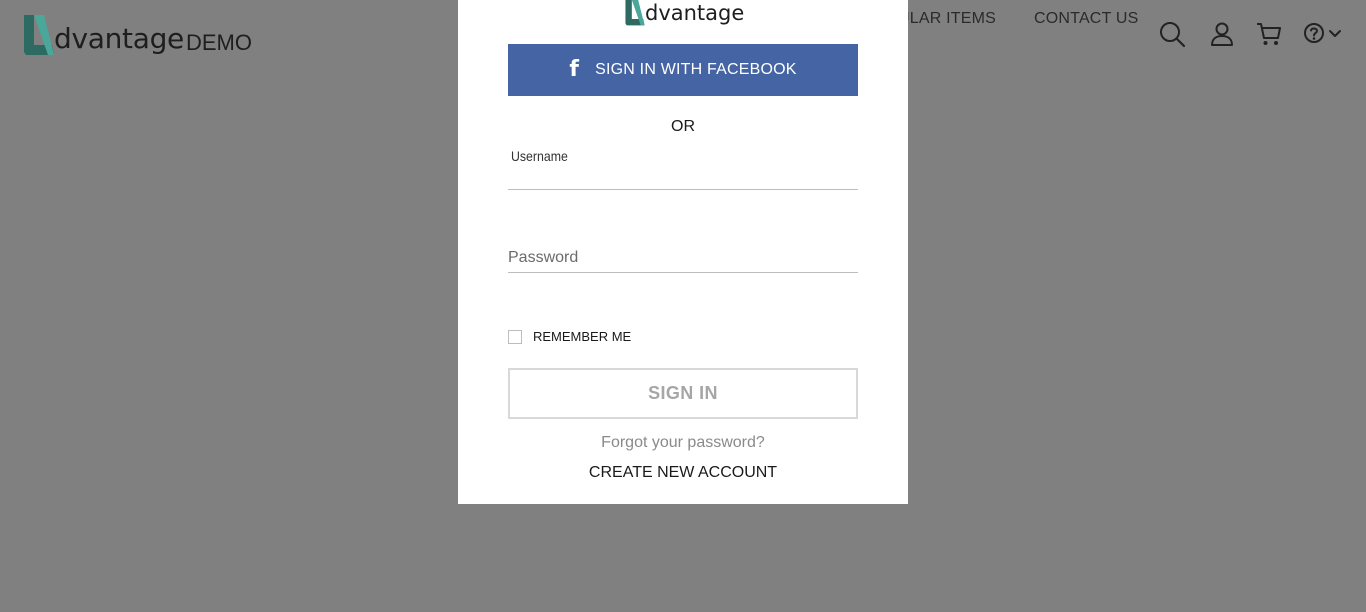 The height and width of the screenshot is (612, 1366). Describe the element at coordinates (683, 473) in the screenshot. I see `create-new-account-link: CREATE NEW ACCOUNT` at that location.